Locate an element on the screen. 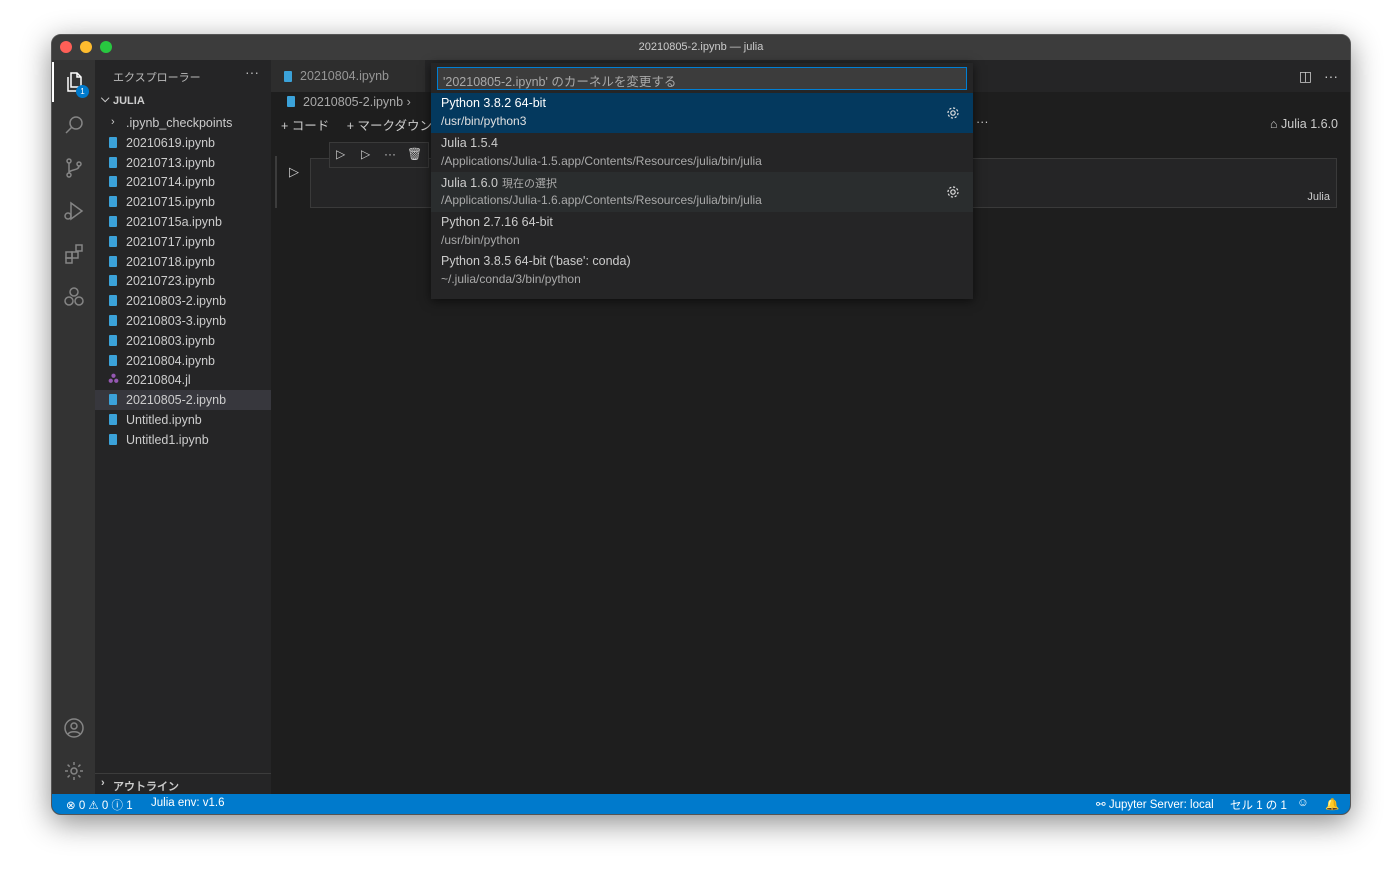  julia-env-indicator: Julia env: v1.6 is located at coordinates (188, 803).